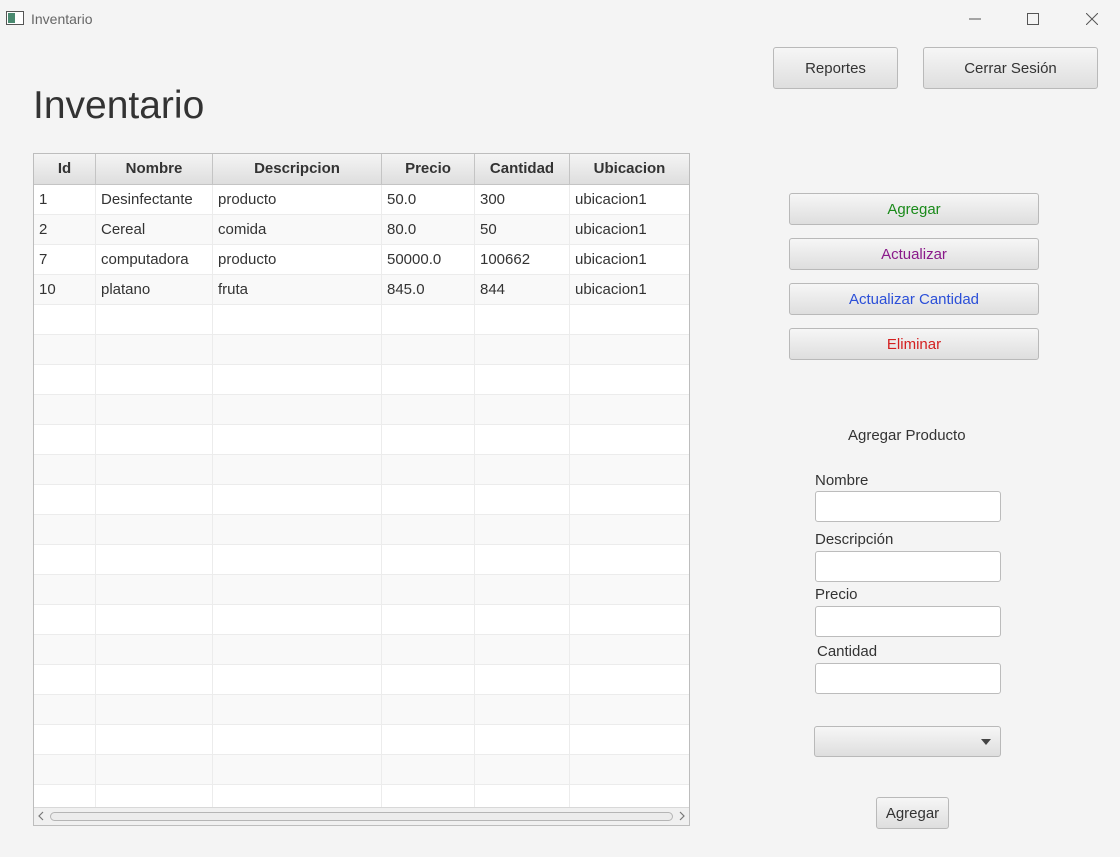  I want to click on app-window-icon, so click(15, 18).